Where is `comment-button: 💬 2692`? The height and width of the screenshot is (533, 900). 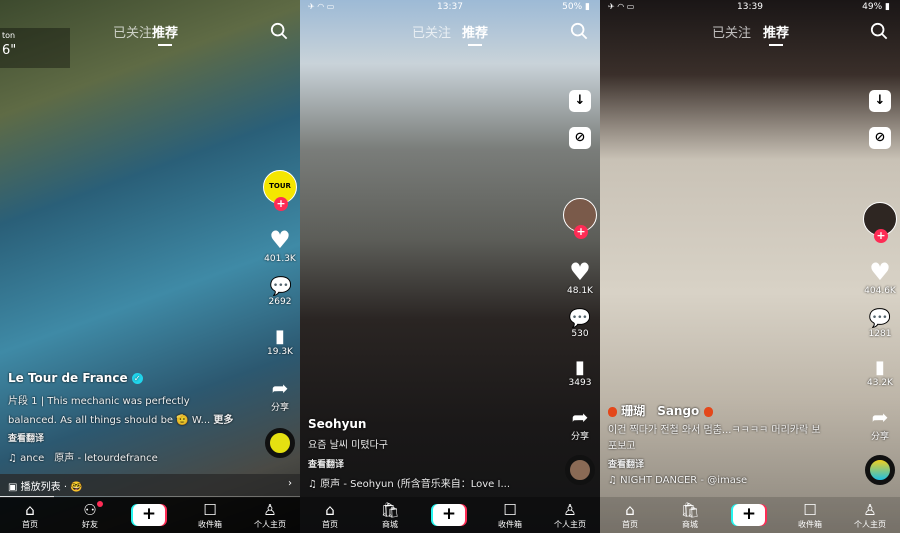
comment-button: 💬 2692 is located at coordinates (280, 291).